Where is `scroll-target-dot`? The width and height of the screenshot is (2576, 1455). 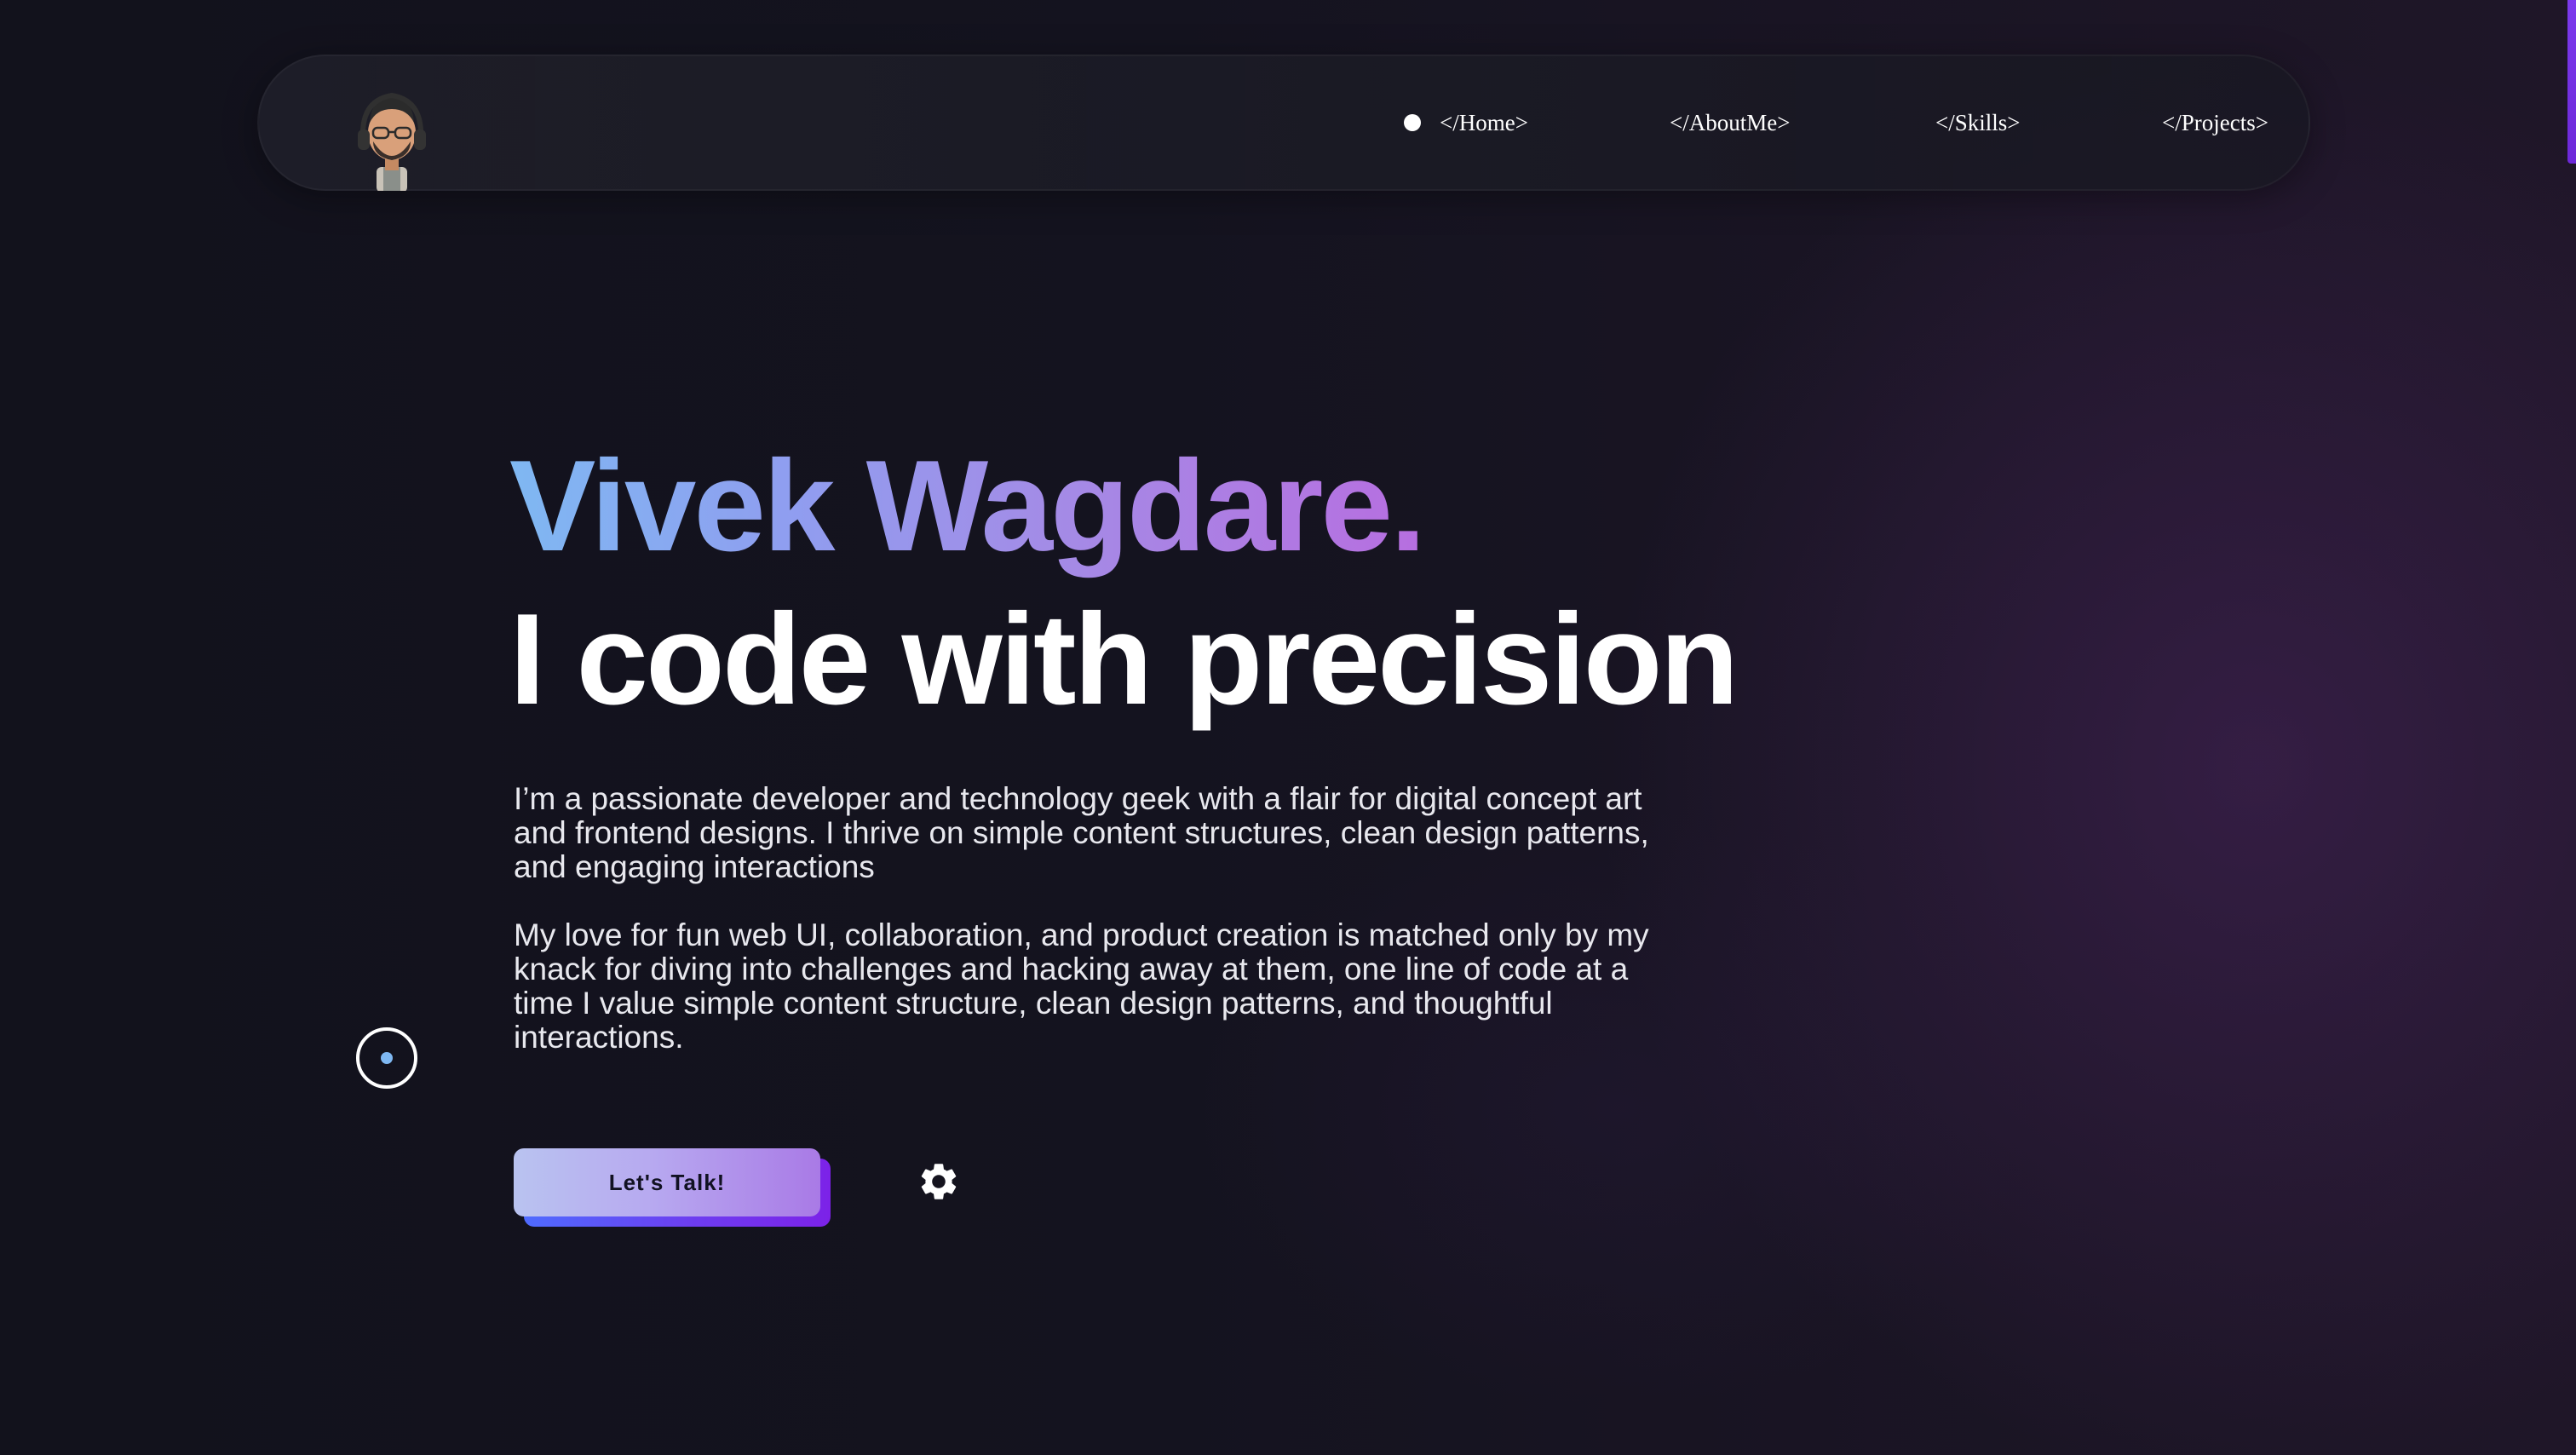 scroll-target-dot is located at coordinates (387, 1058).